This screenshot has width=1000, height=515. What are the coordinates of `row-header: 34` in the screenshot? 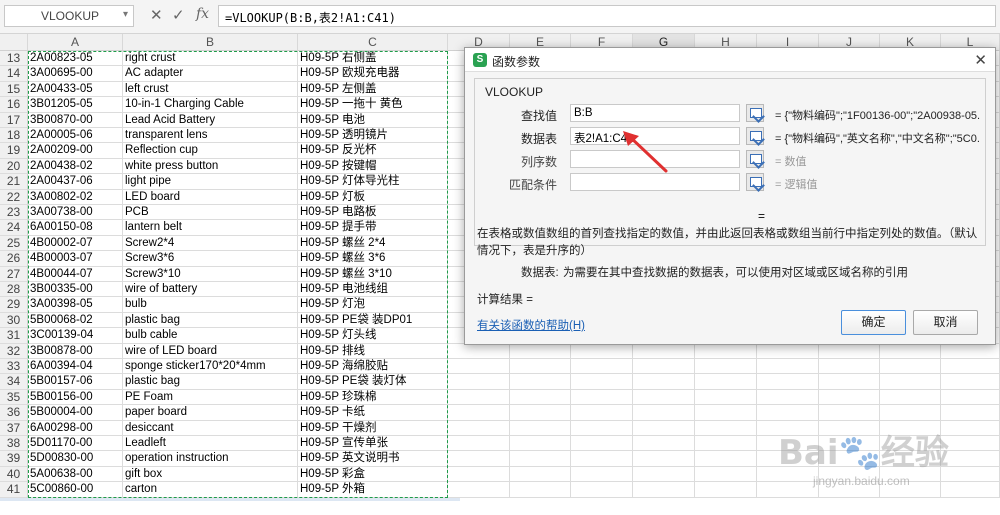 It's located at (14, 382).